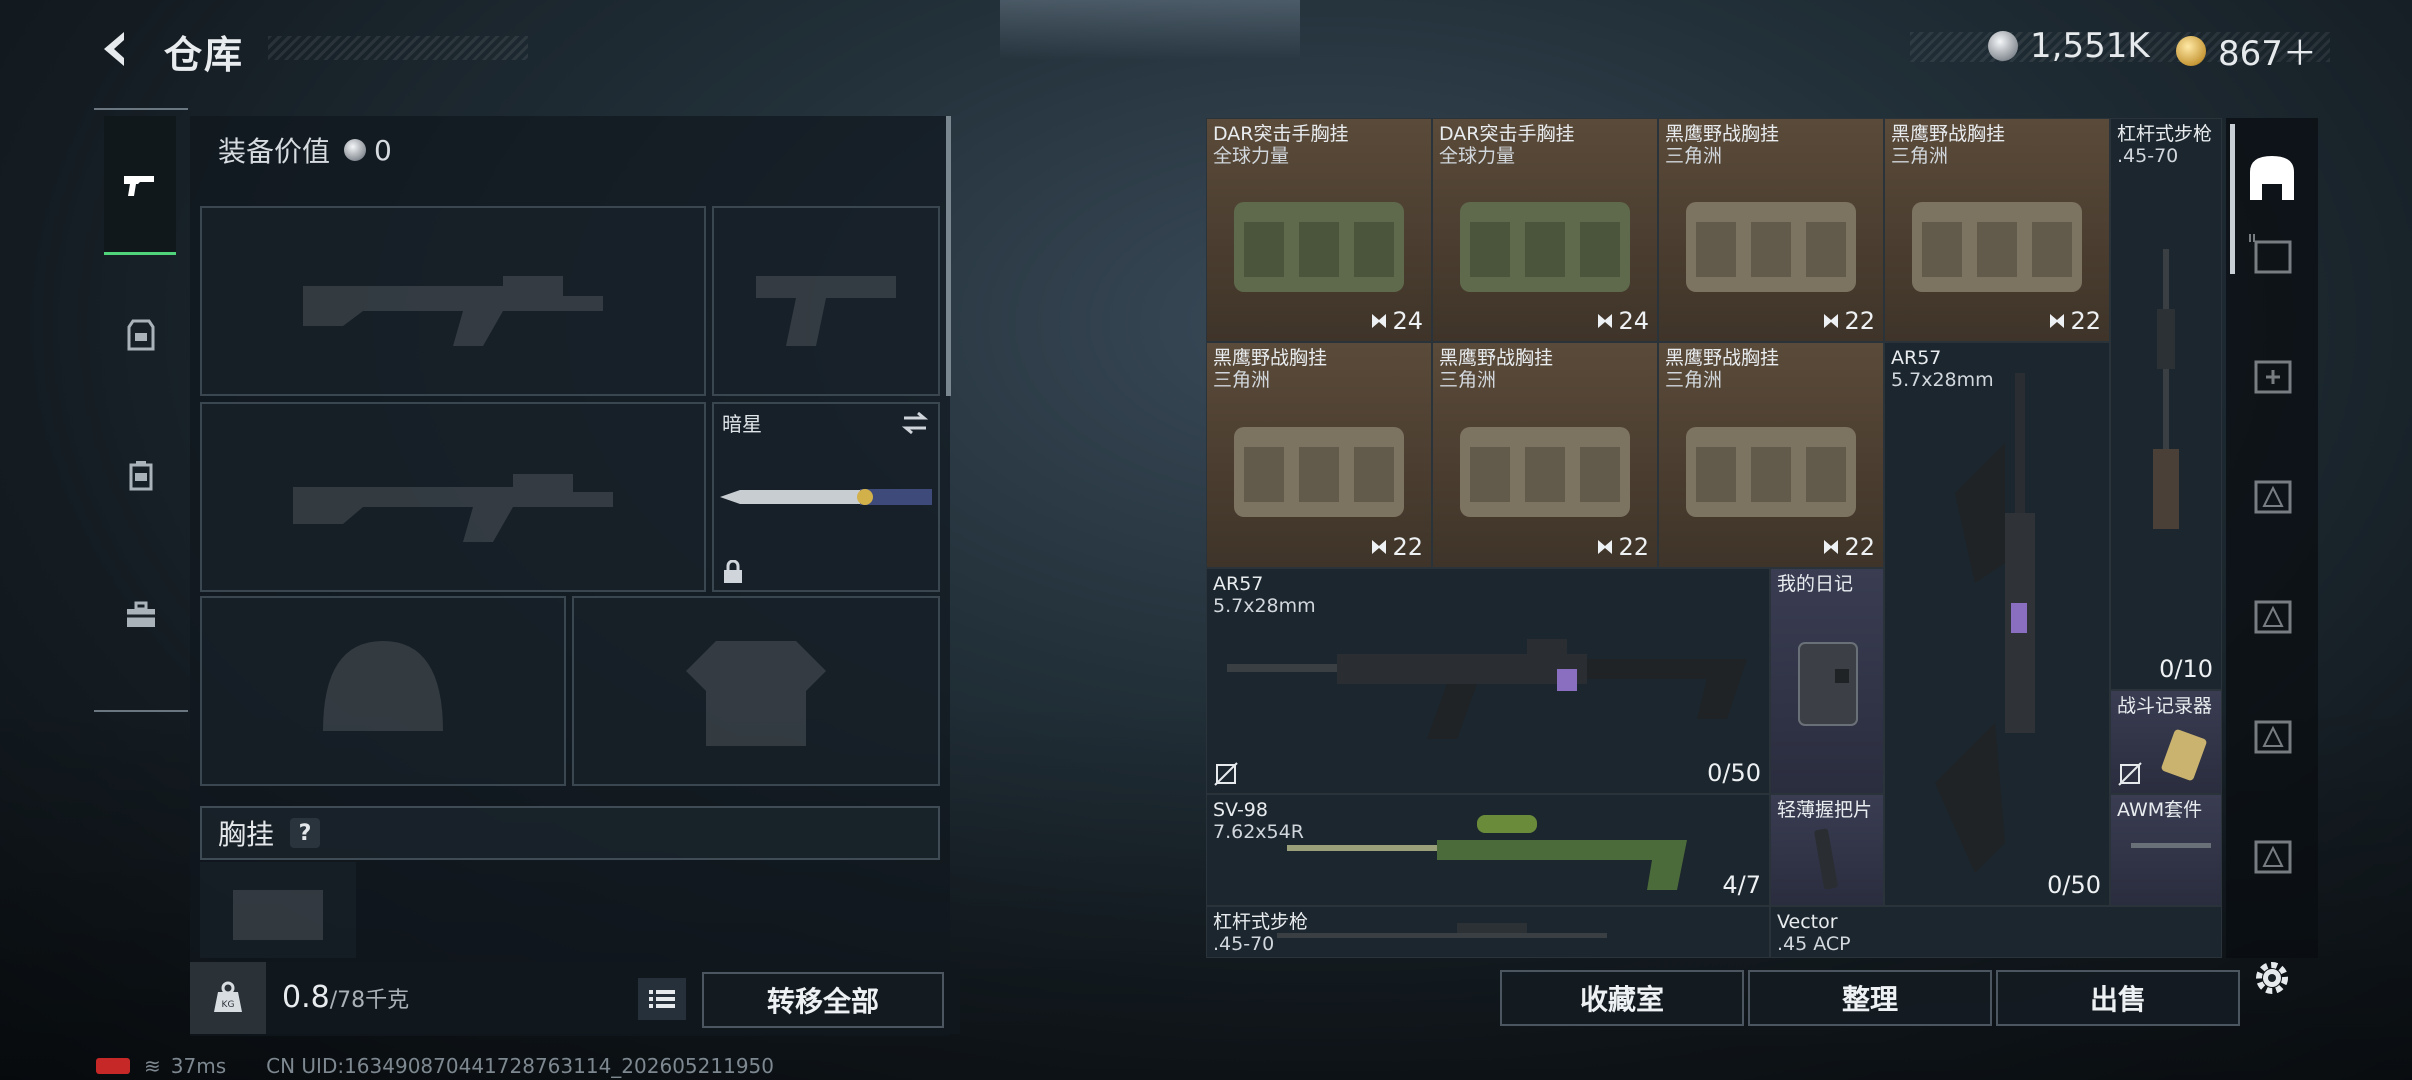 The image size is (2412, 1080). What do you see at coordinates (141, 711) in the screenshot?
I see `rail-divider` at bounding box center [141, 711].